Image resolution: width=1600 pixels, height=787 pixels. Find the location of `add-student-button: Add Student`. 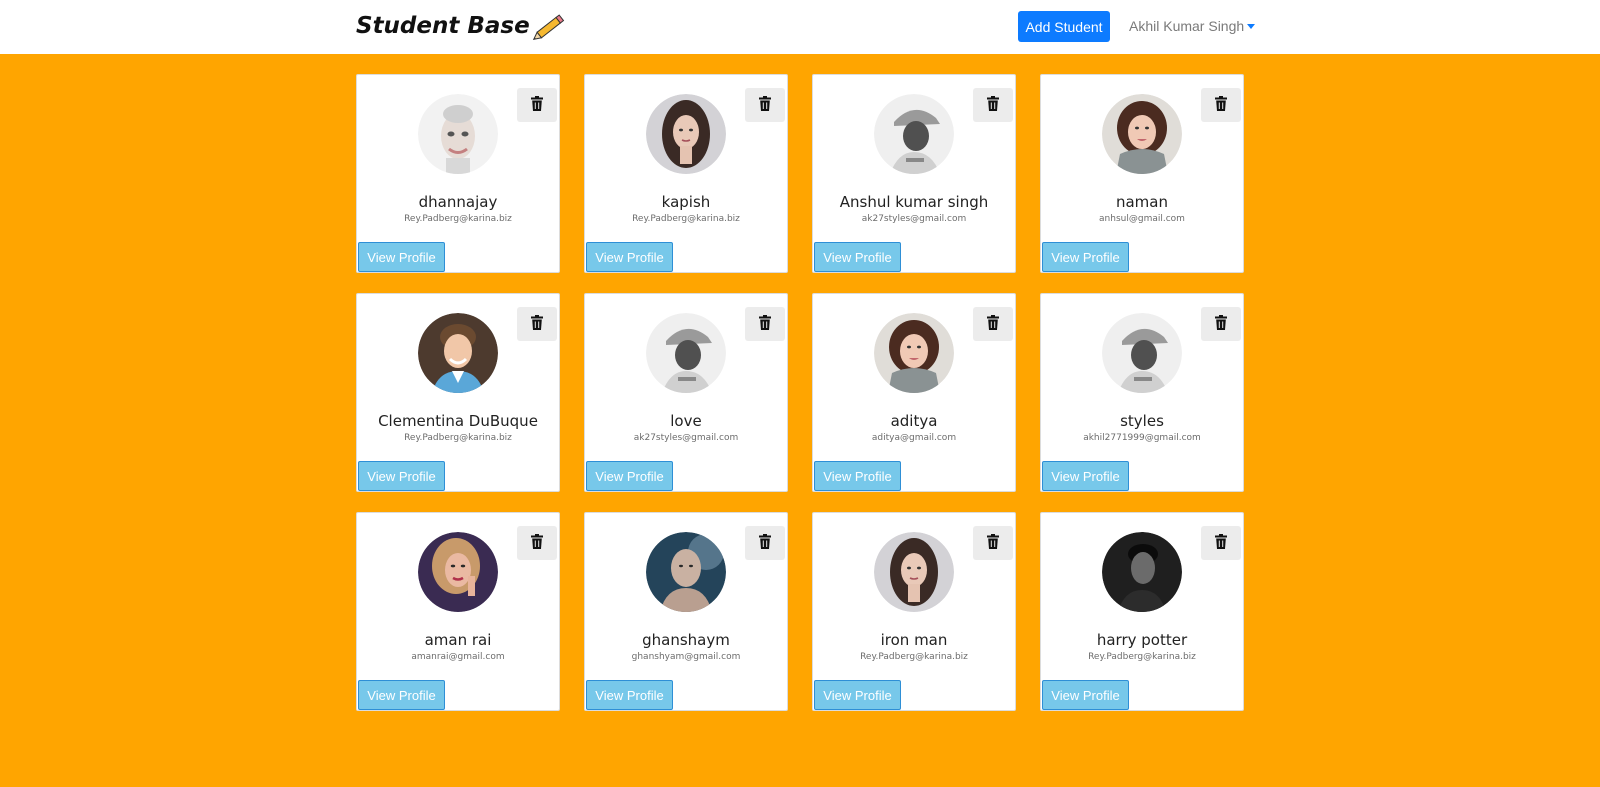

add-student-button: Add Student is located at coordinates (1064, 26).